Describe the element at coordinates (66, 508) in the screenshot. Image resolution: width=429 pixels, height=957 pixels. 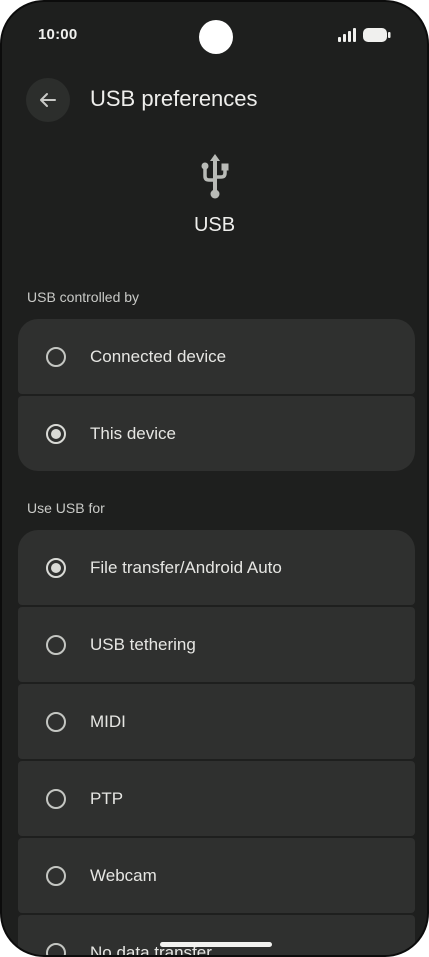
I see `section-label-use-usb-for: Use USB for` at that location.